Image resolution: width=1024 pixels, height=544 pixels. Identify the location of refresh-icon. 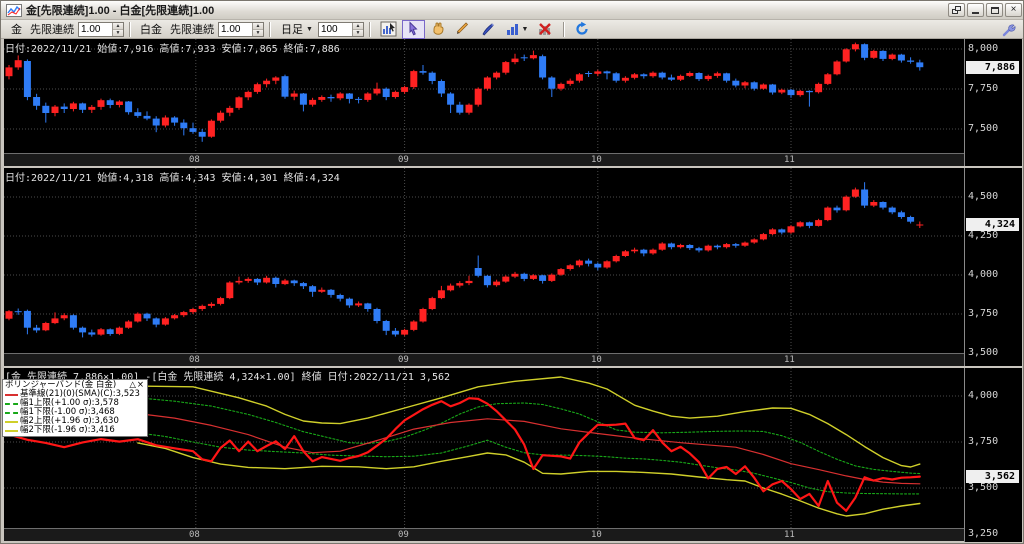
(582, 28).